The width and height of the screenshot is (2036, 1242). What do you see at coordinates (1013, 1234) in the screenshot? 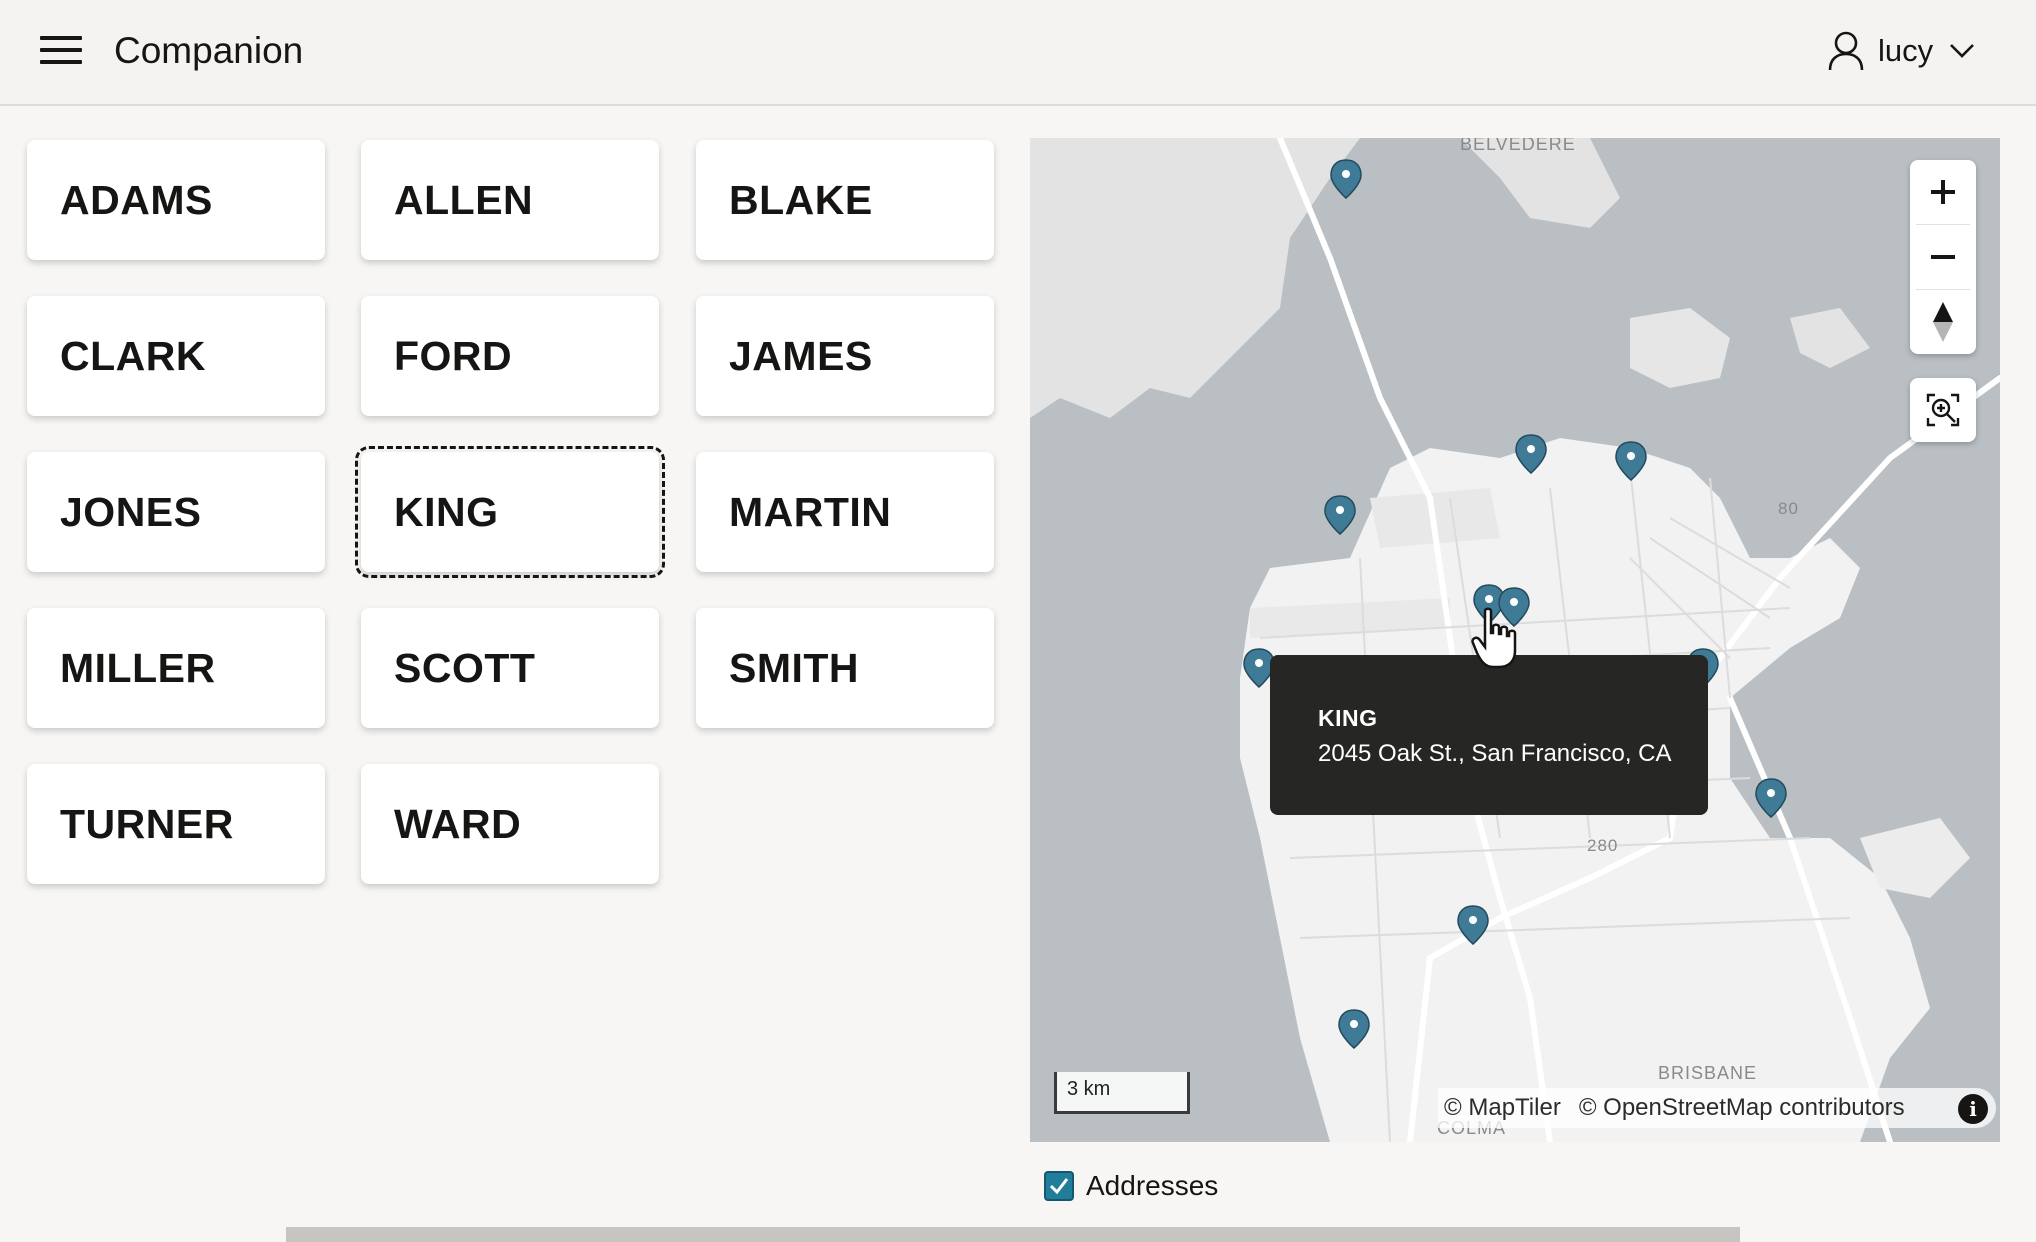
I see `horizontal-scrollbar` at bounding box center [1013, 1234].